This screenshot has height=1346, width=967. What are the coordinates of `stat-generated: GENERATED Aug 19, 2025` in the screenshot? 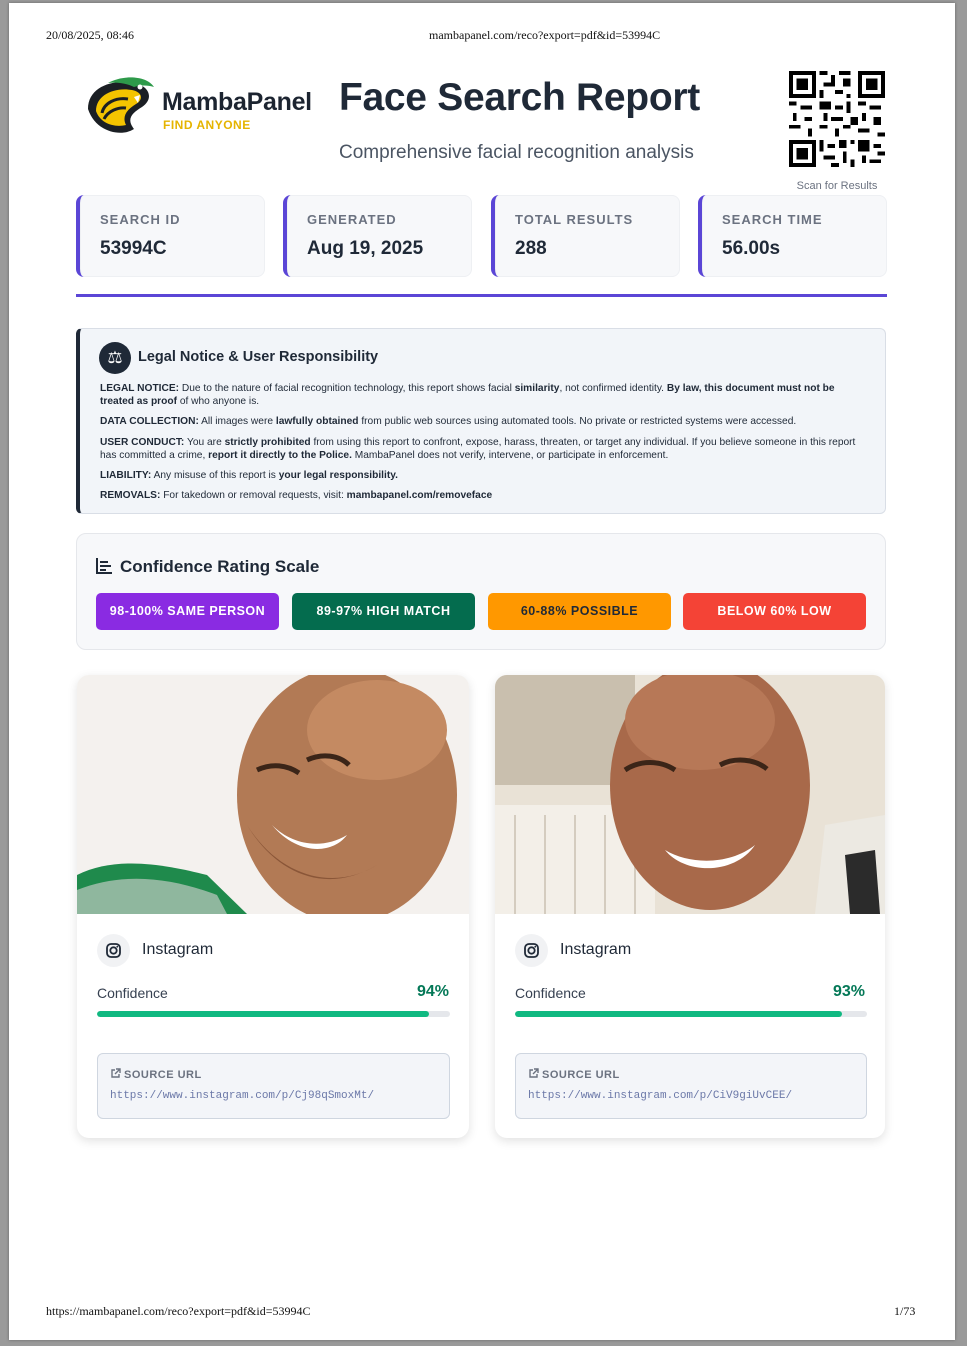 It's located at (377, 236).